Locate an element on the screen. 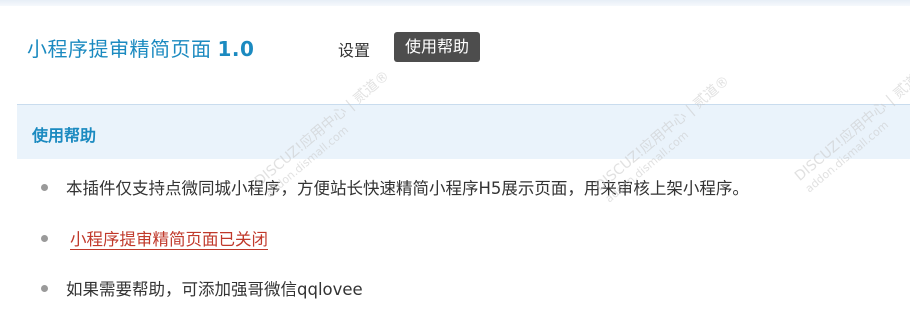  help-section-title: 使用帮助 is located at coordinates (64, 135).